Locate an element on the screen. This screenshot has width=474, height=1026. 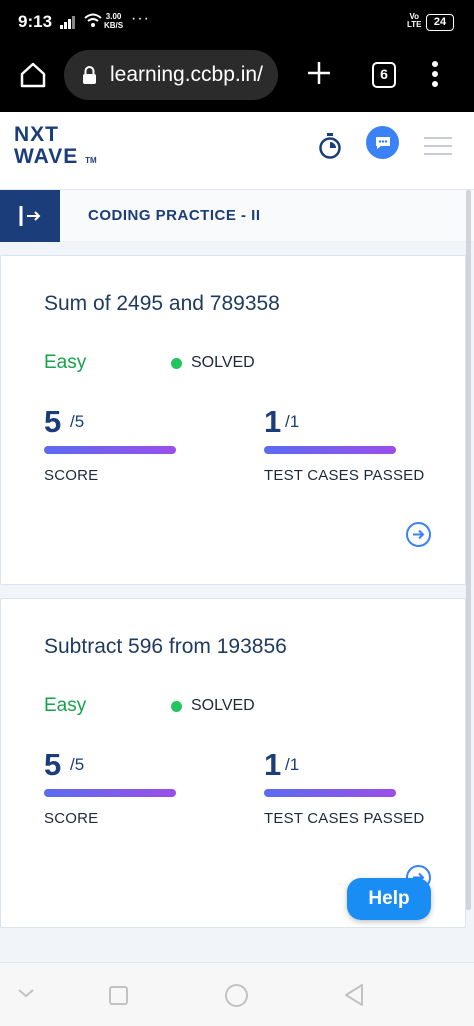
problem-title: Subtract 596 from 193856 is located at coordinates (165, 647).